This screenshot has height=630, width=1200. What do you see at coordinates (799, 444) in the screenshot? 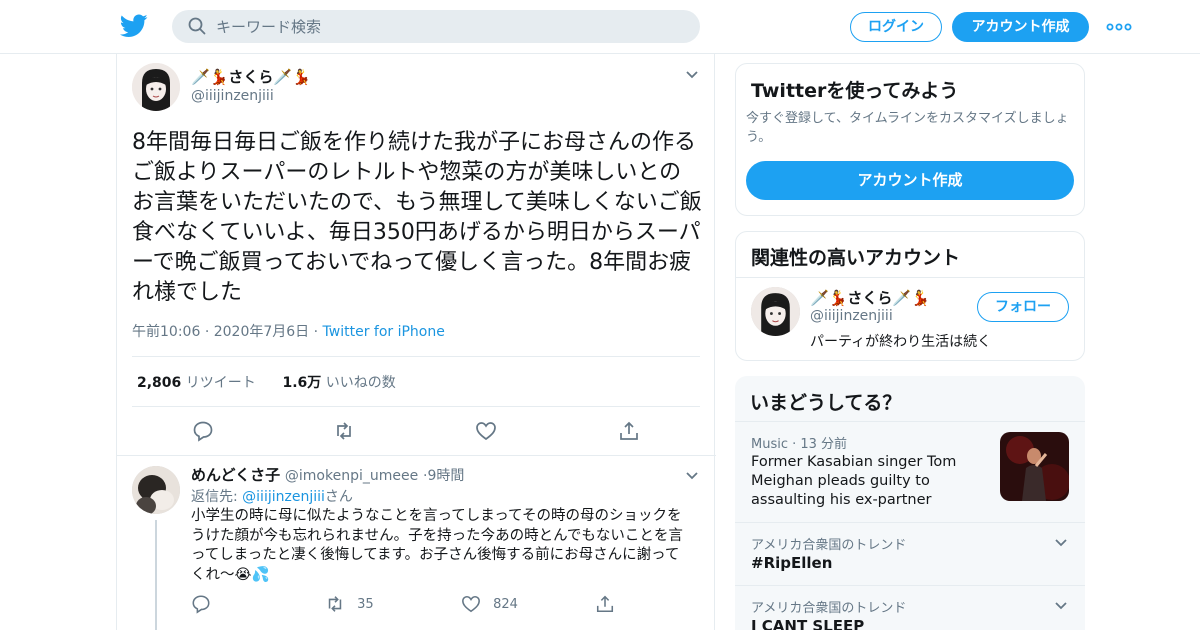
I see `trend-meta: Music · 13 分前` at bounding box center [799, 444].